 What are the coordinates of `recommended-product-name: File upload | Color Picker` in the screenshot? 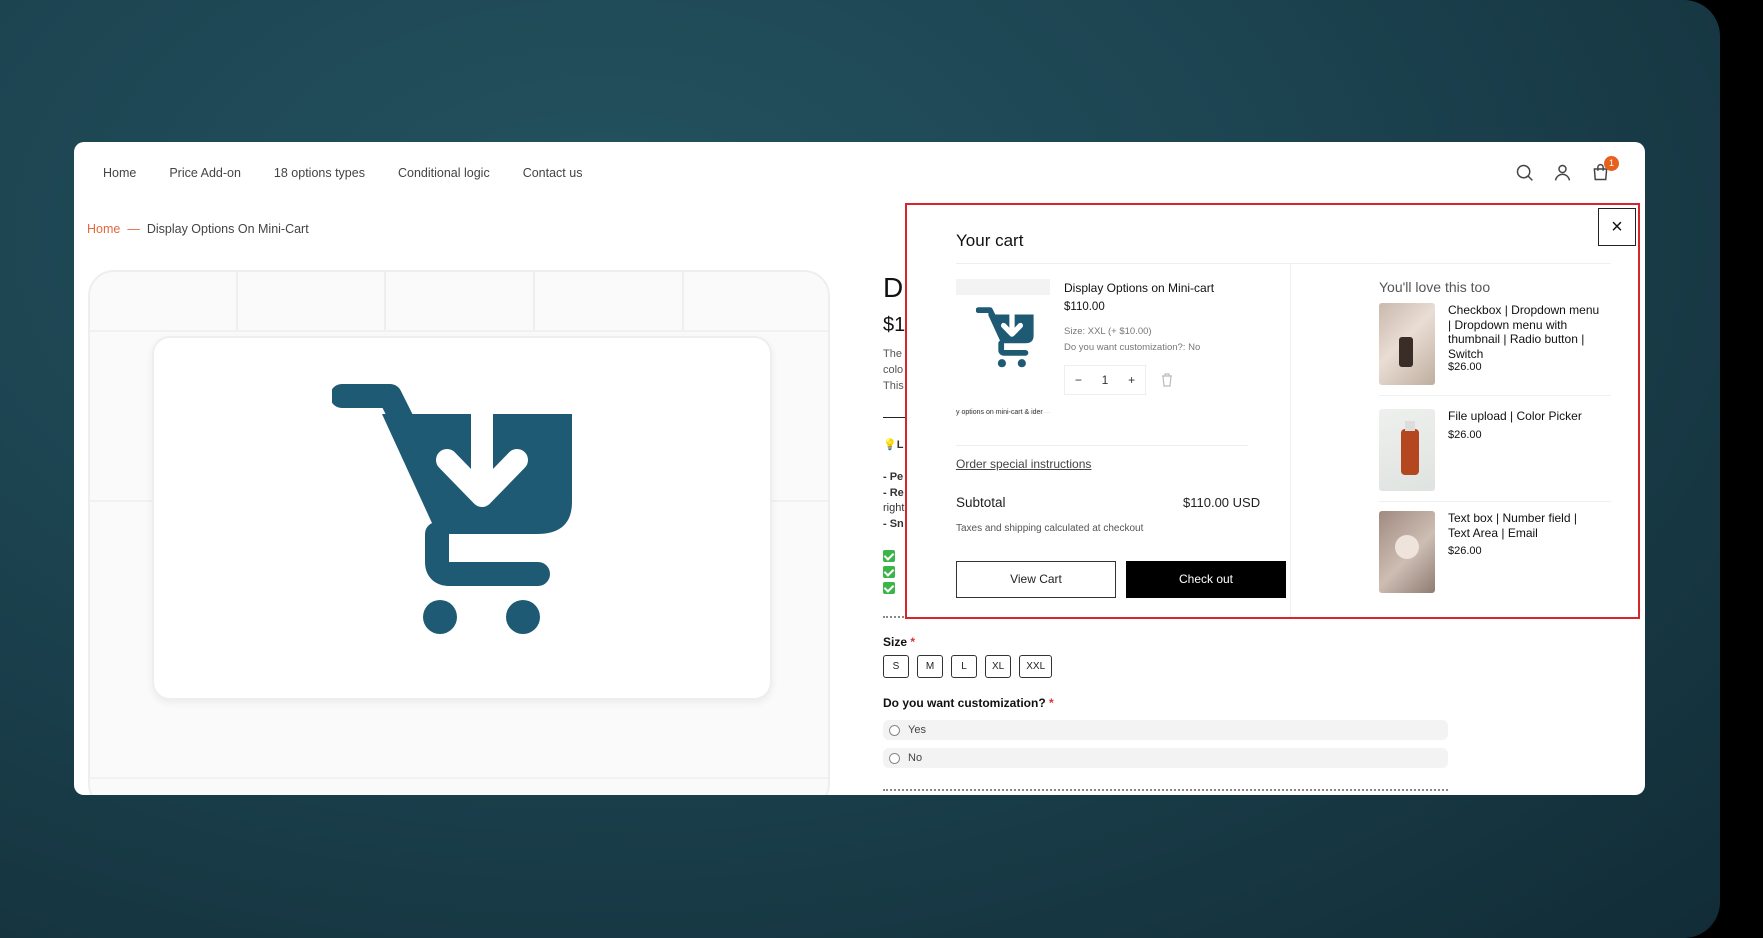 It's located at (1524, 416).